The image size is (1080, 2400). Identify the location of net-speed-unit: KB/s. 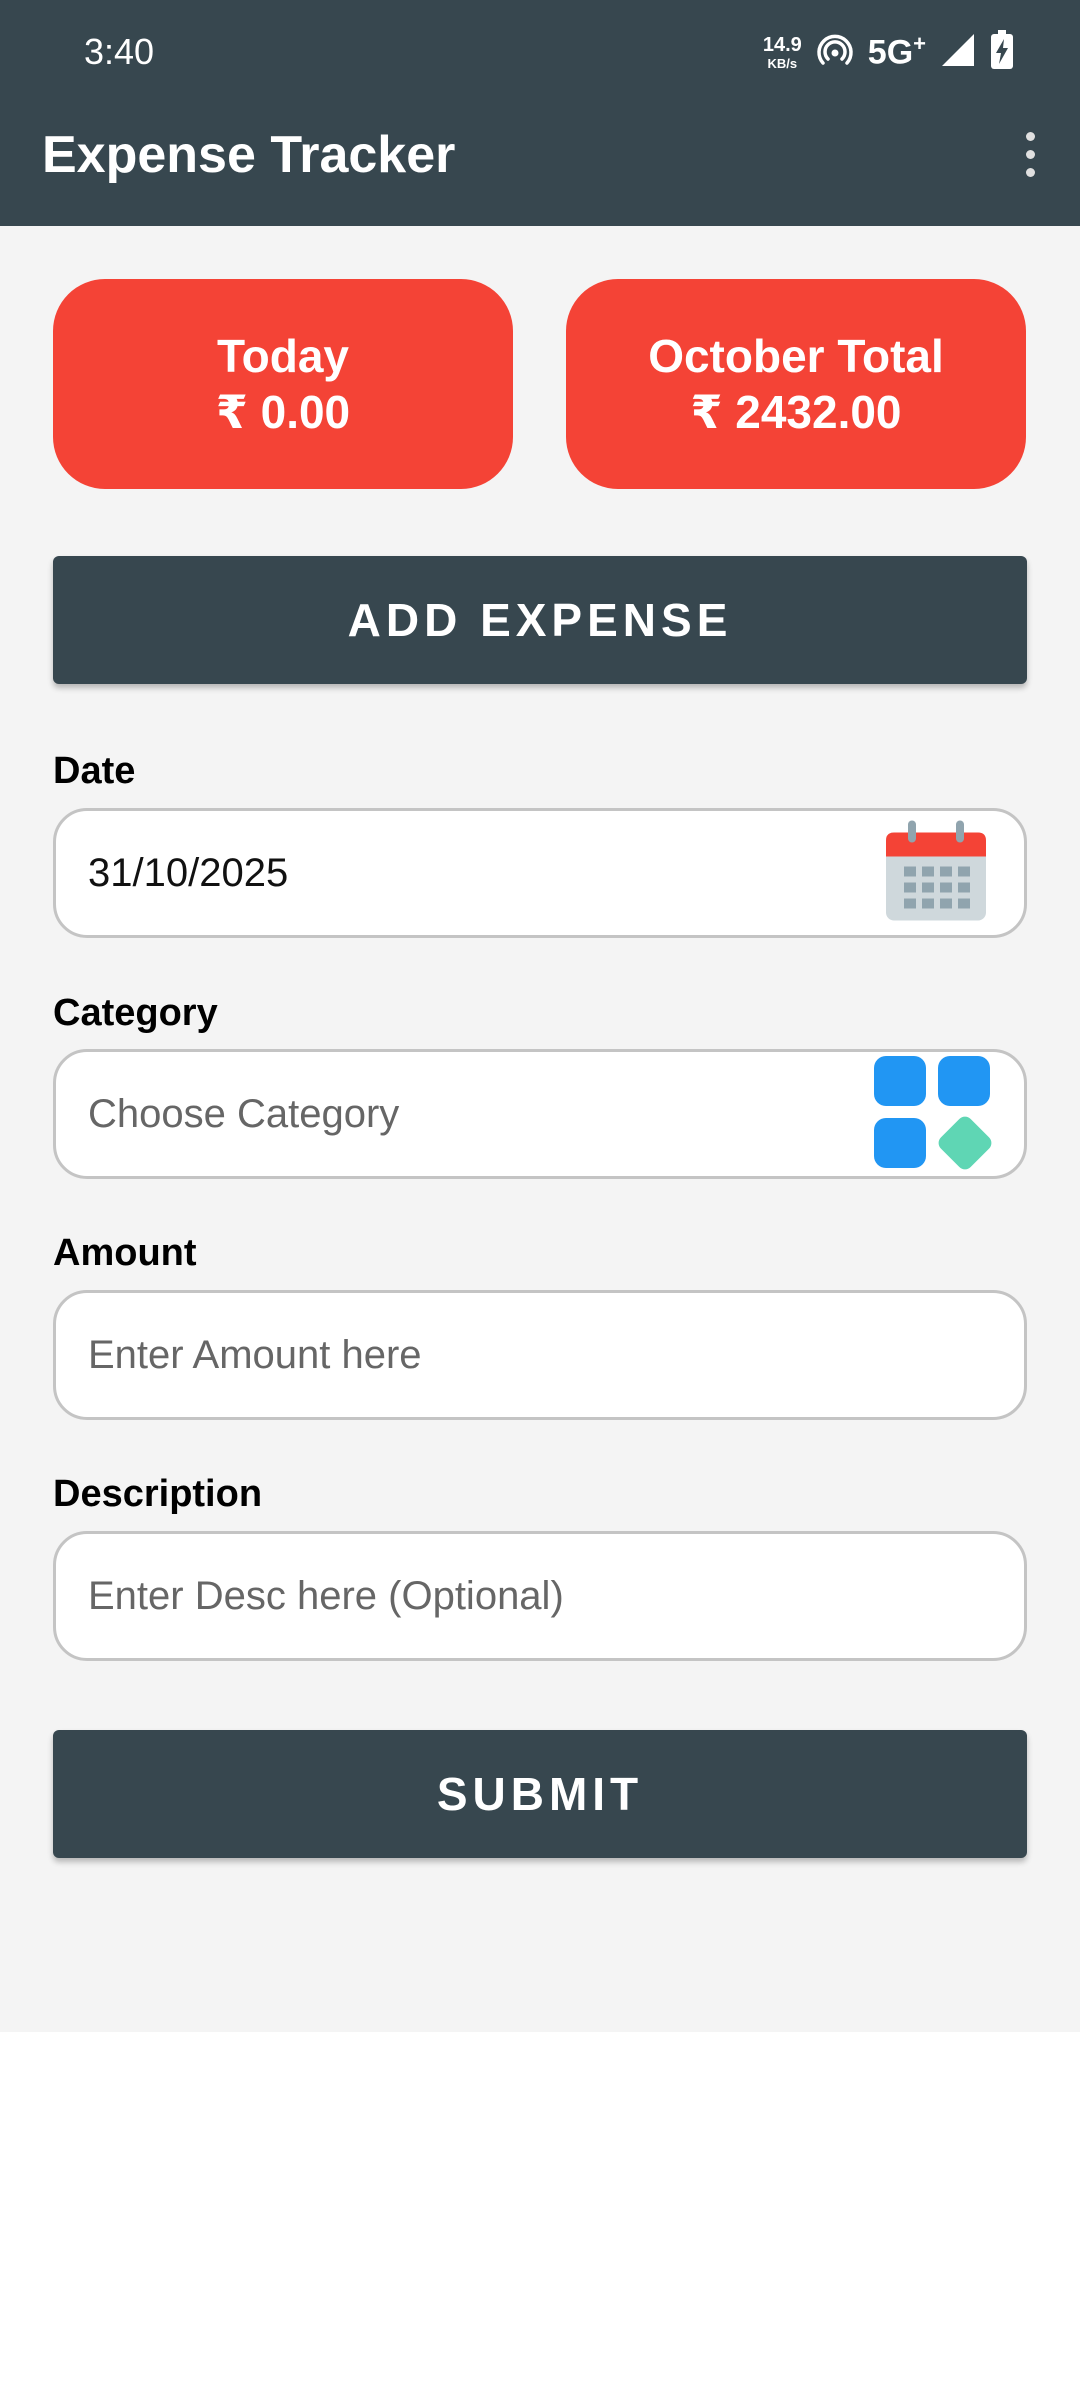
(782, 63).